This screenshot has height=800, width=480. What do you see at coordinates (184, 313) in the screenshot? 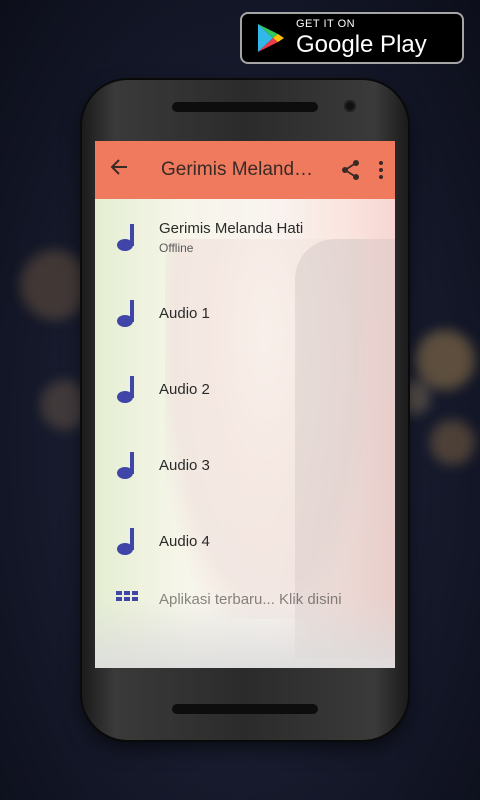
I see `list-item-title: Audio 1` at bounding box center [184, 313].